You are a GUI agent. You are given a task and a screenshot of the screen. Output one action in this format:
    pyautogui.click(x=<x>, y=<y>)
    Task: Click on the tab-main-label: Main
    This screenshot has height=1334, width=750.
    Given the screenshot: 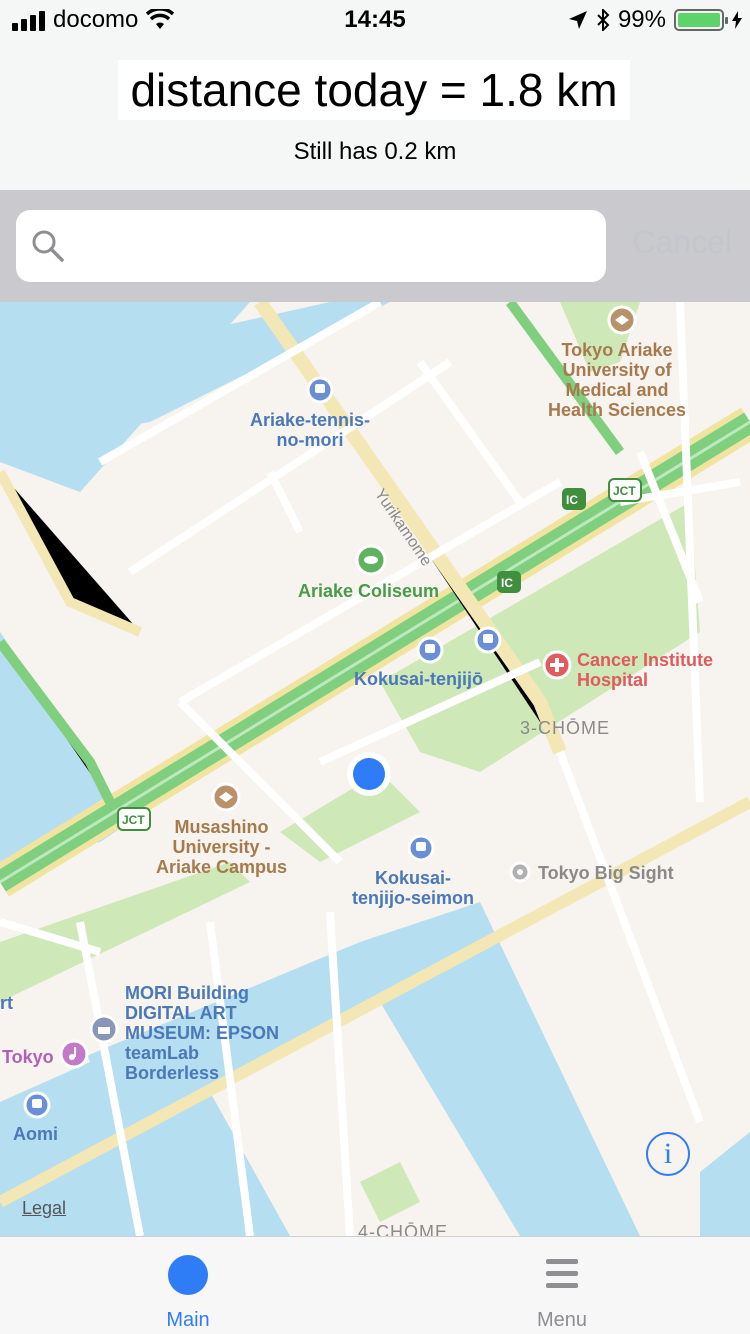 What is the action you would take?
    pyautogui.click(x=188, y=1320)
    